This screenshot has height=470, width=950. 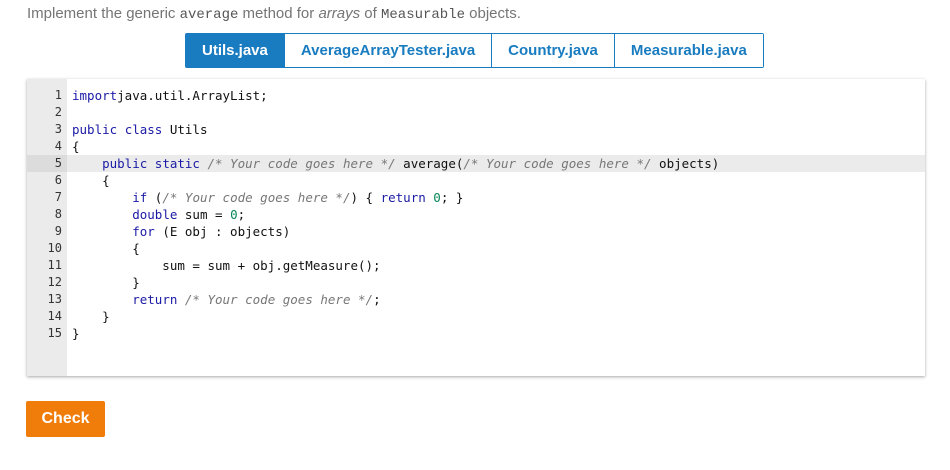 I want to click on code-token: ; }, so click(x=452, y=197).